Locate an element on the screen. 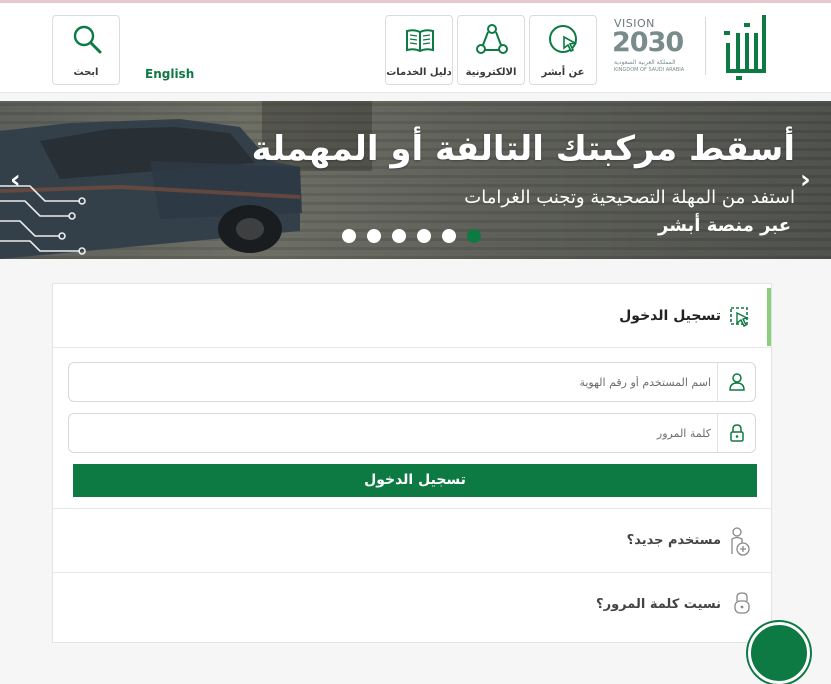 This screenshot has width=831, height=684. new-user-link: مستخدم جديد؟ is located at coordinates (674, 540).